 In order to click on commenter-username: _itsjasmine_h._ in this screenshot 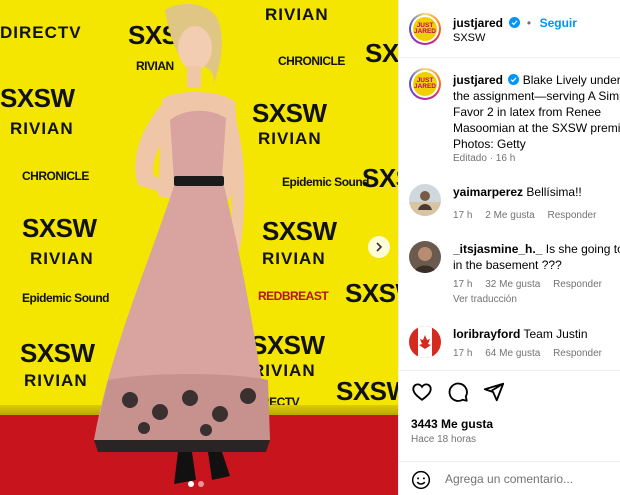, I will do `click(497, 249)`.